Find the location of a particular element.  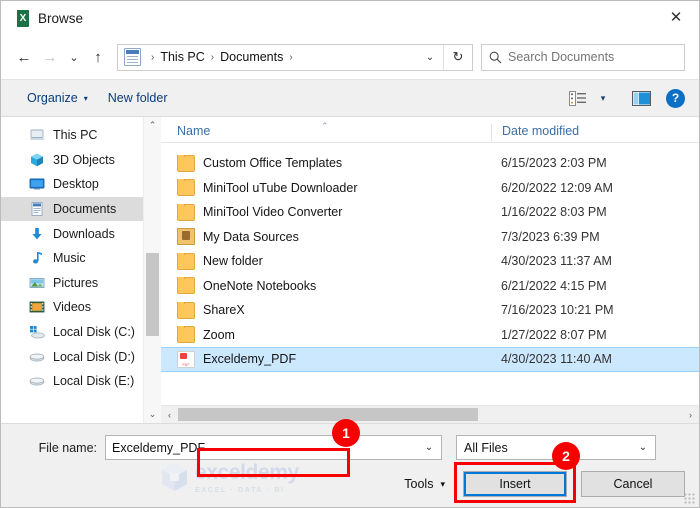

pdf-icon is located at coordinates (186, 359).